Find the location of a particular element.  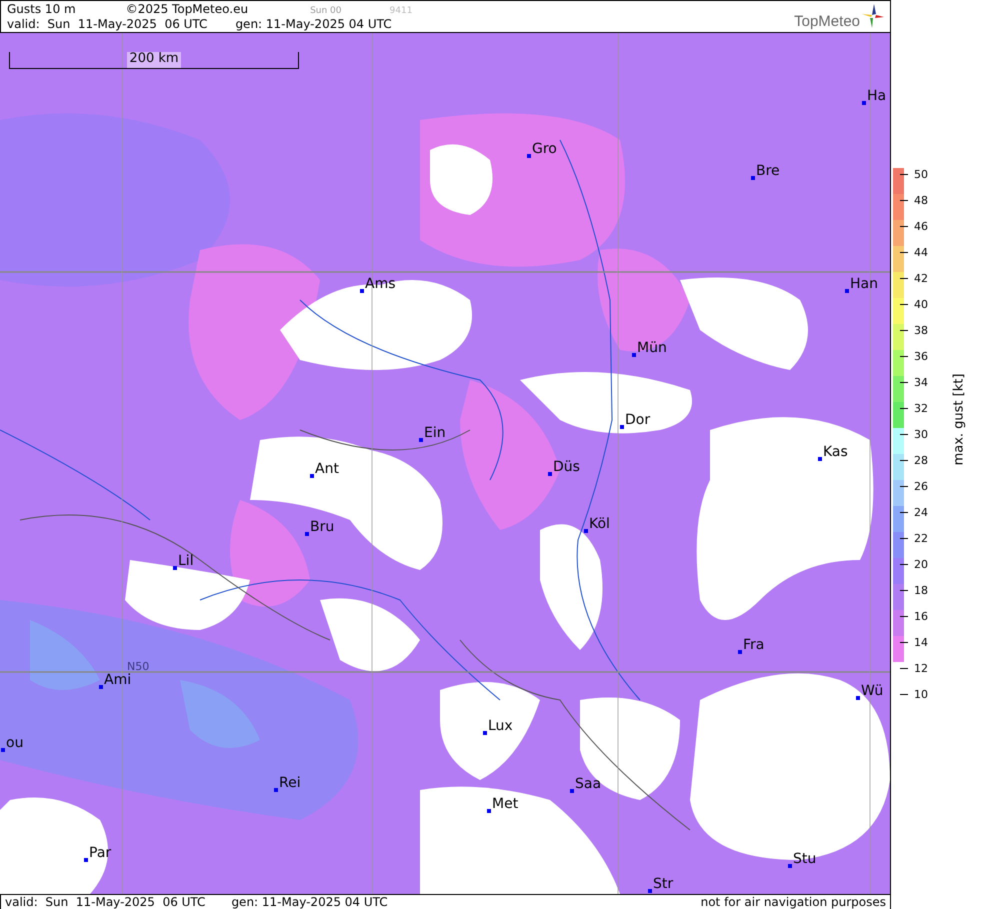

city-label: Lil is located at coordinates (186, 561).